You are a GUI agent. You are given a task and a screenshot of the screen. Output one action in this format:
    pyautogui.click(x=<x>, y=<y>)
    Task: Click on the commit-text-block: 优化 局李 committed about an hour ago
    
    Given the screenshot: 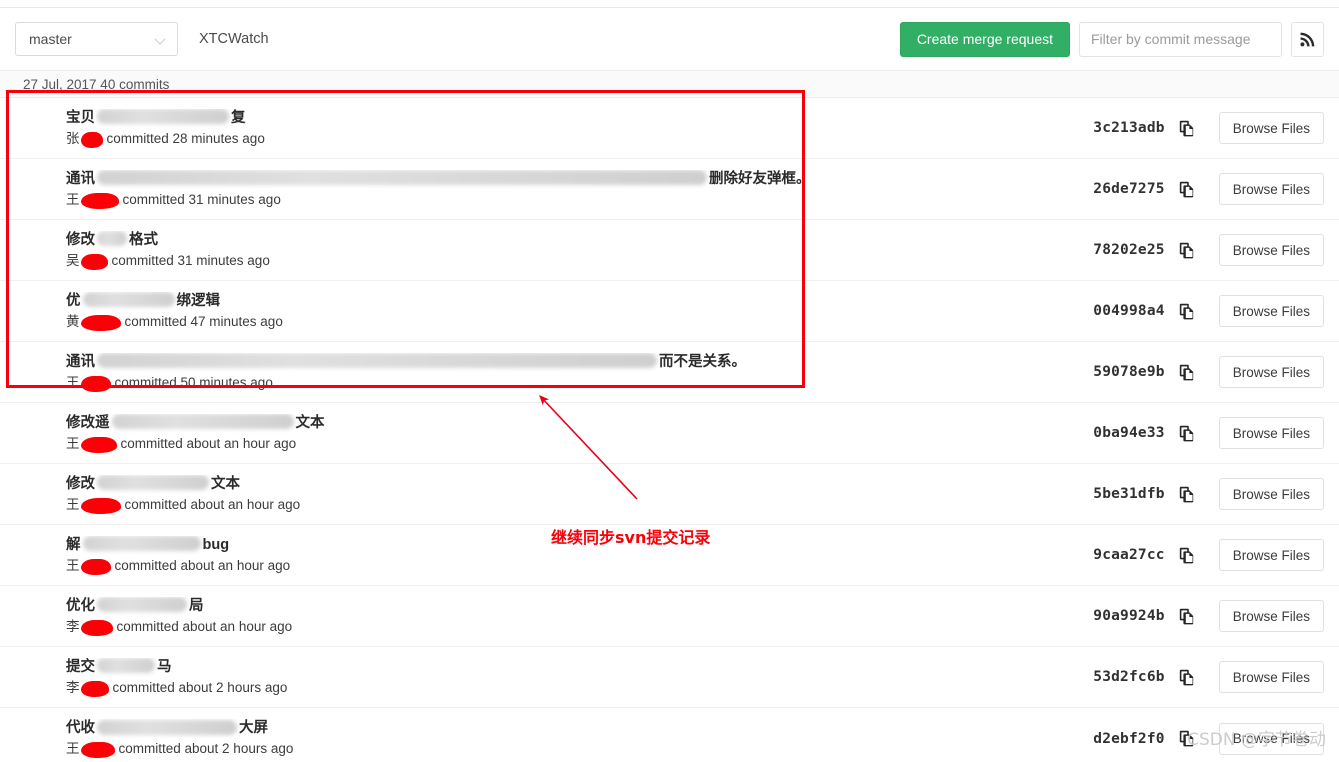 What is the action you would take?
    pyautogui.click(x=565, y=616)
    